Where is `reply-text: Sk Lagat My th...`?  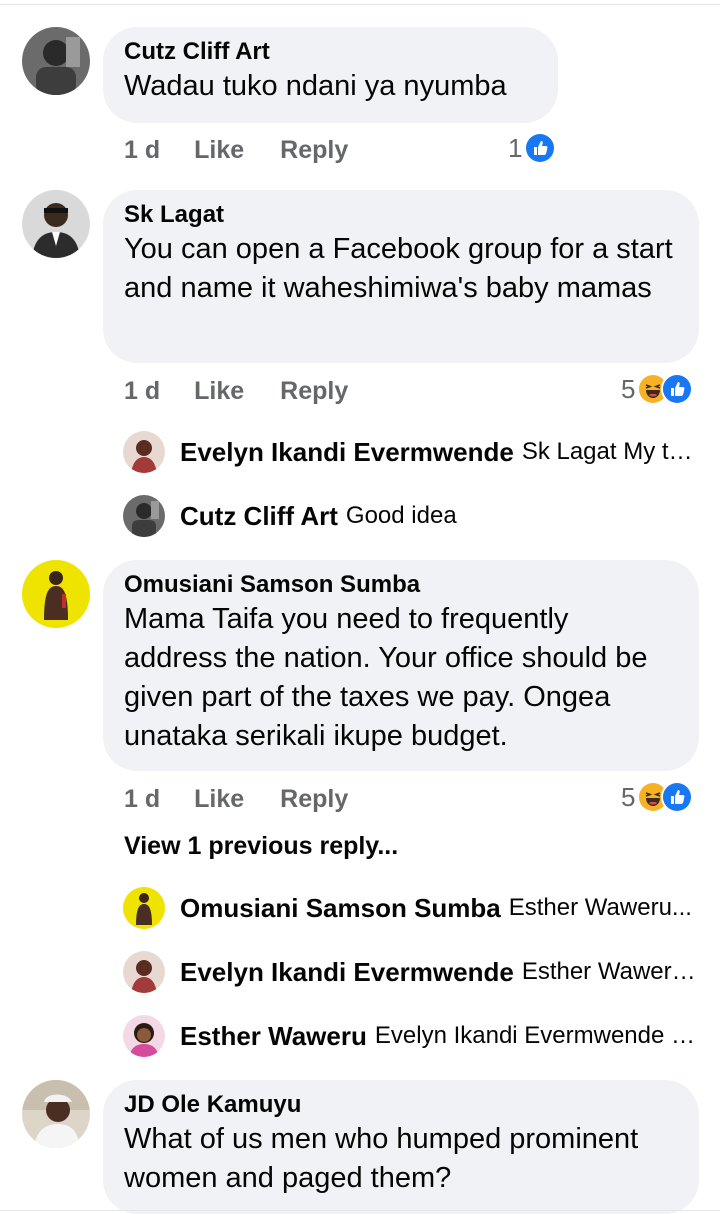
reply-text: Sk Lagat My th... is located at coordinates (610, 451).